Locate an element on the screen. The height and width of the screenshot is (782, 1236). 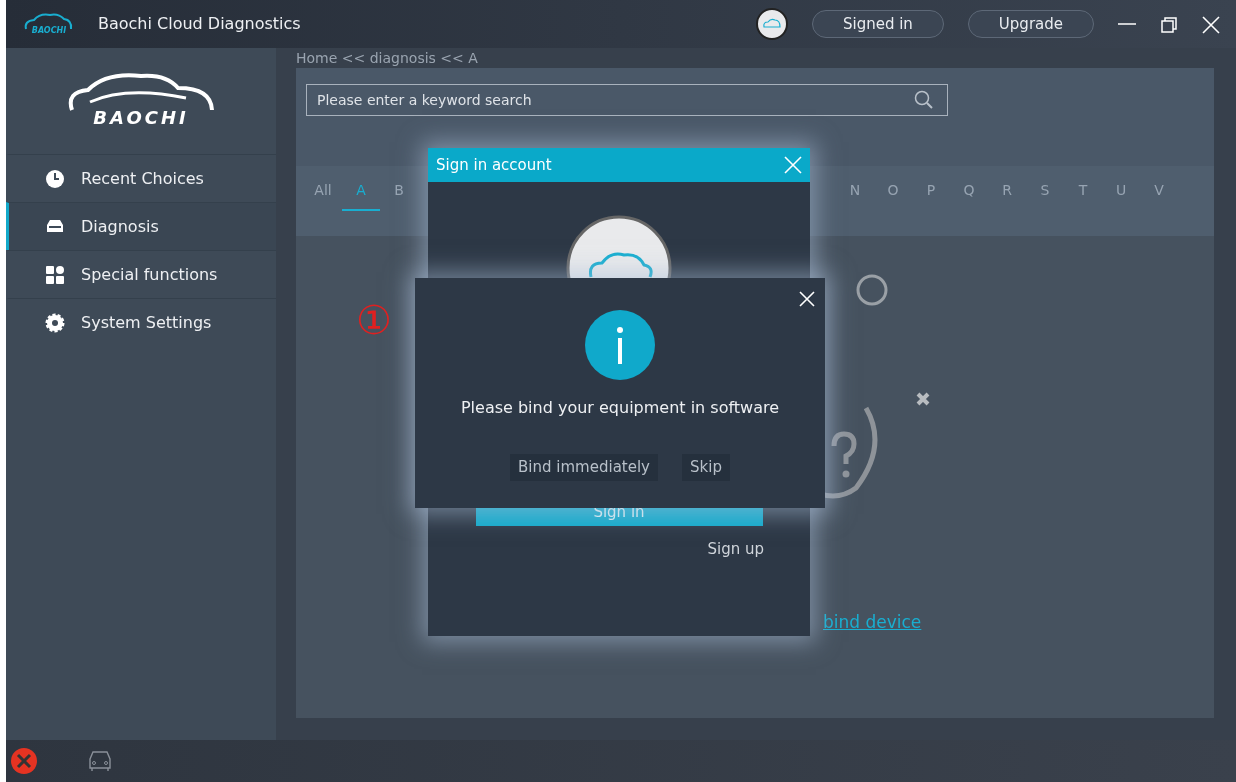
letter-tab: N is located at coordinates (855, 195).